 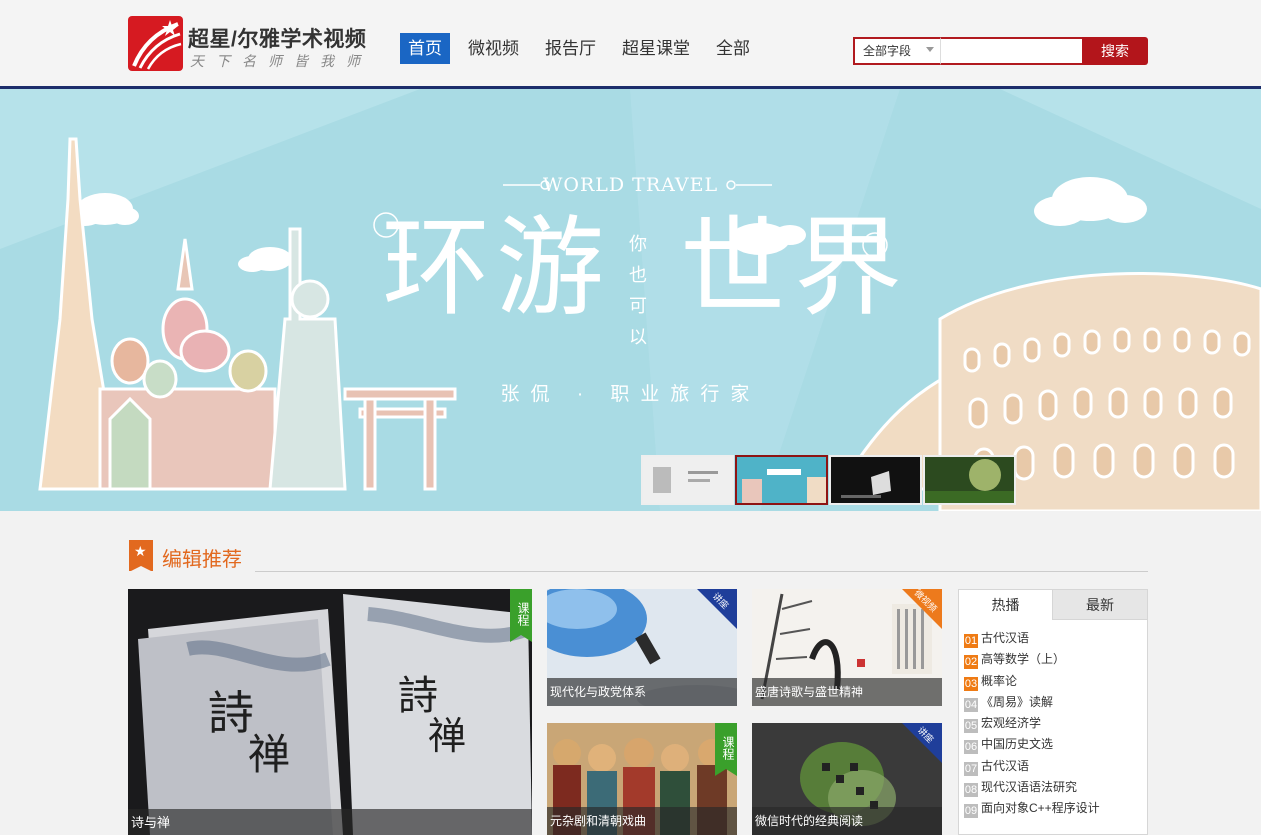 I want to click on list-item-title: 《周易》读解, so click(x=1017, y=701).